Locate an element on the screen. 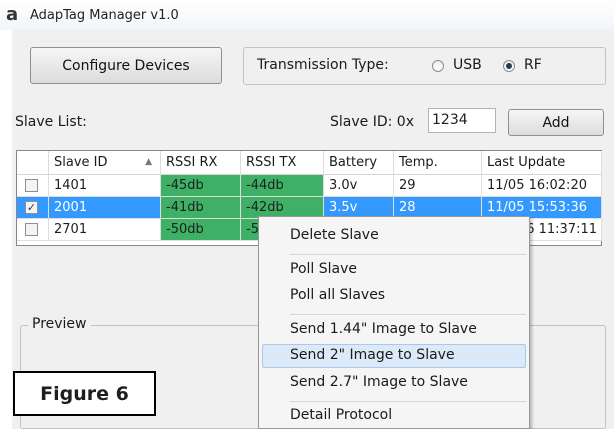  cell-rssi-rx: -41db is located at coordinates (201, 208).